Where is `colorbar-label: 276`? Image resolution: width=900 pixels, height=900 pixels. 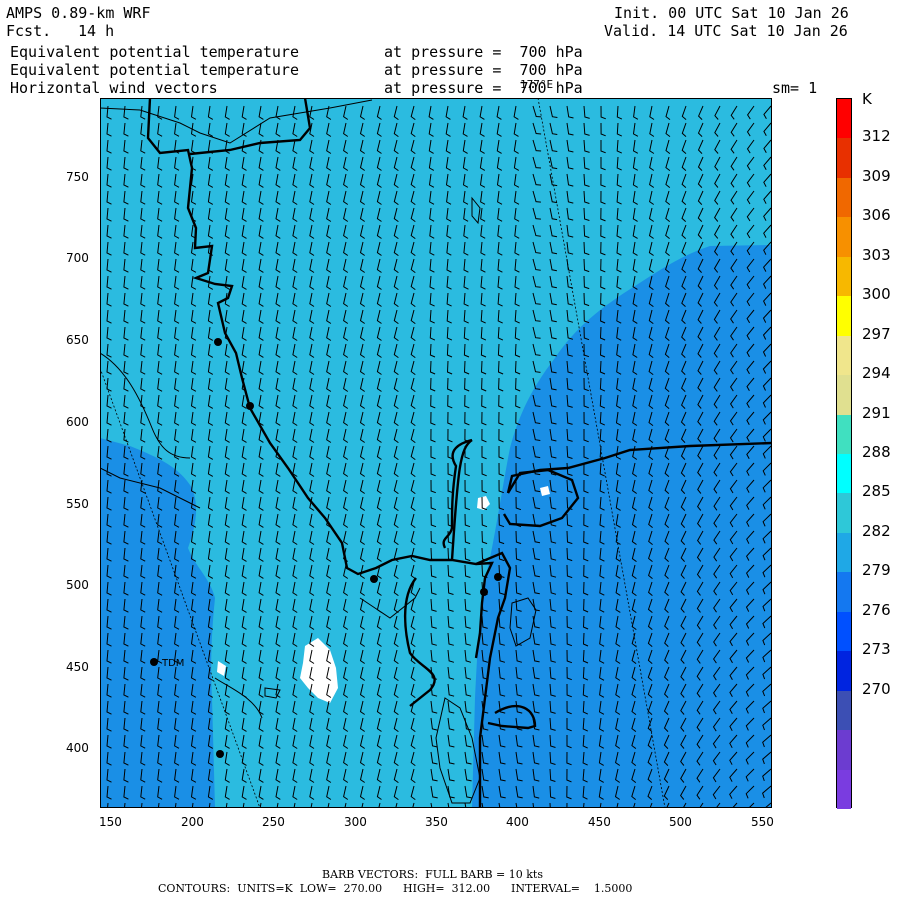 colorbar-label: 276 is located at coordinates (876, 609).